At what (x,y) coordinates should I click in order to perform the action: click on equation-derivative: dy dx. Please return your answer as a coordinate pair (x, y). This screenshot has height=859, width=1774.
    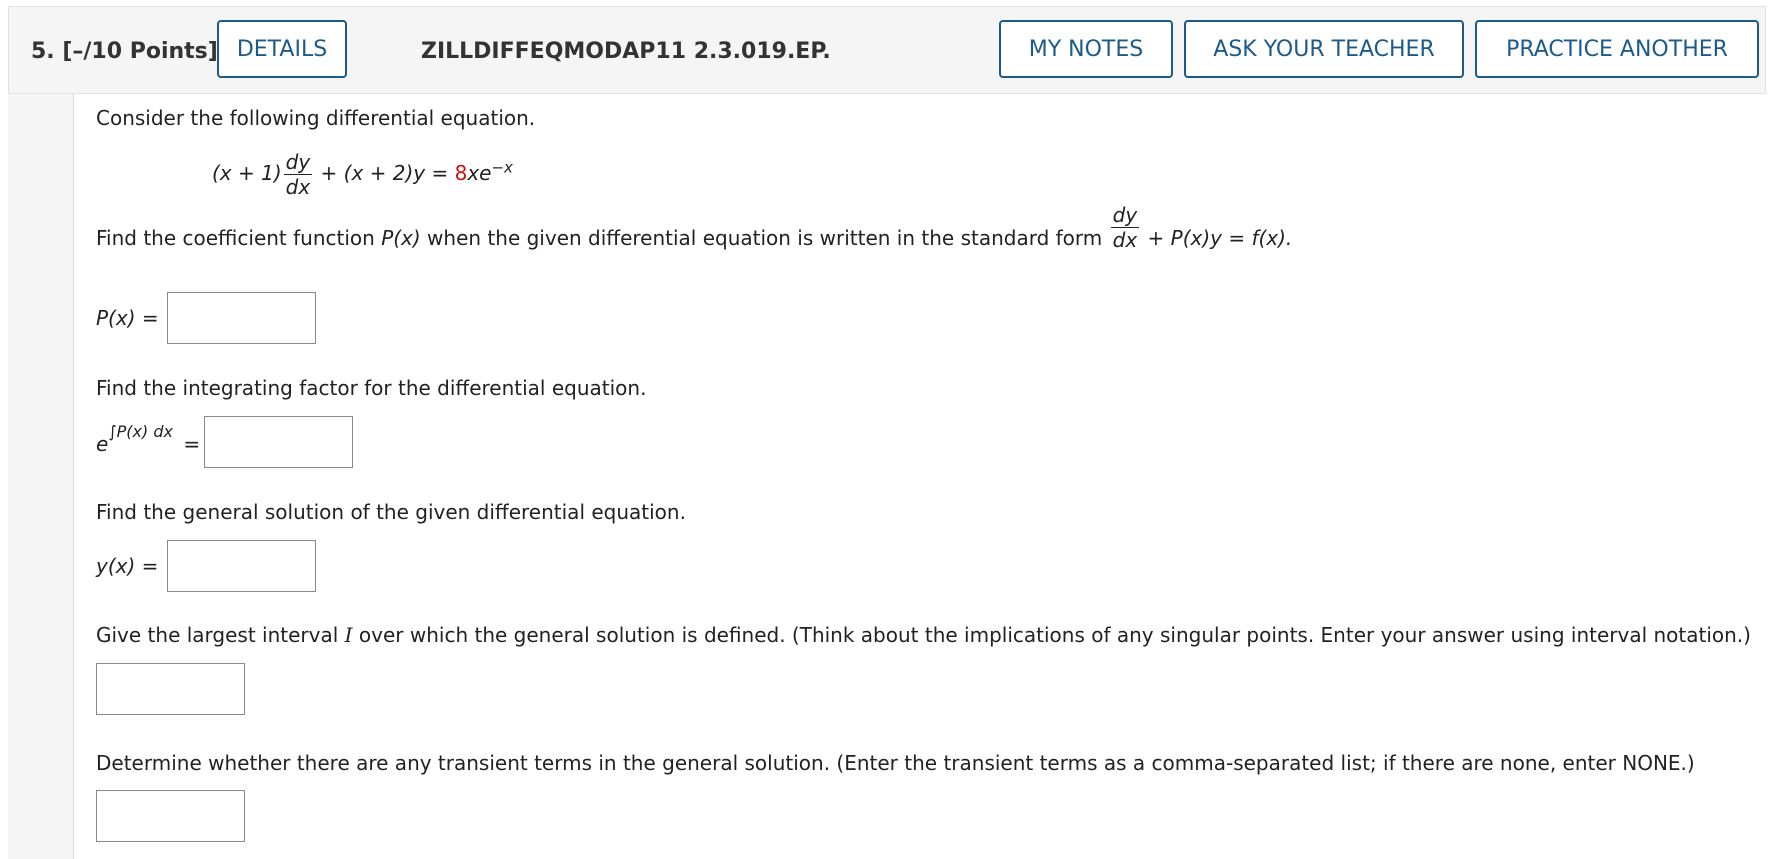
    Looking at the image, I should click on (298, 174).